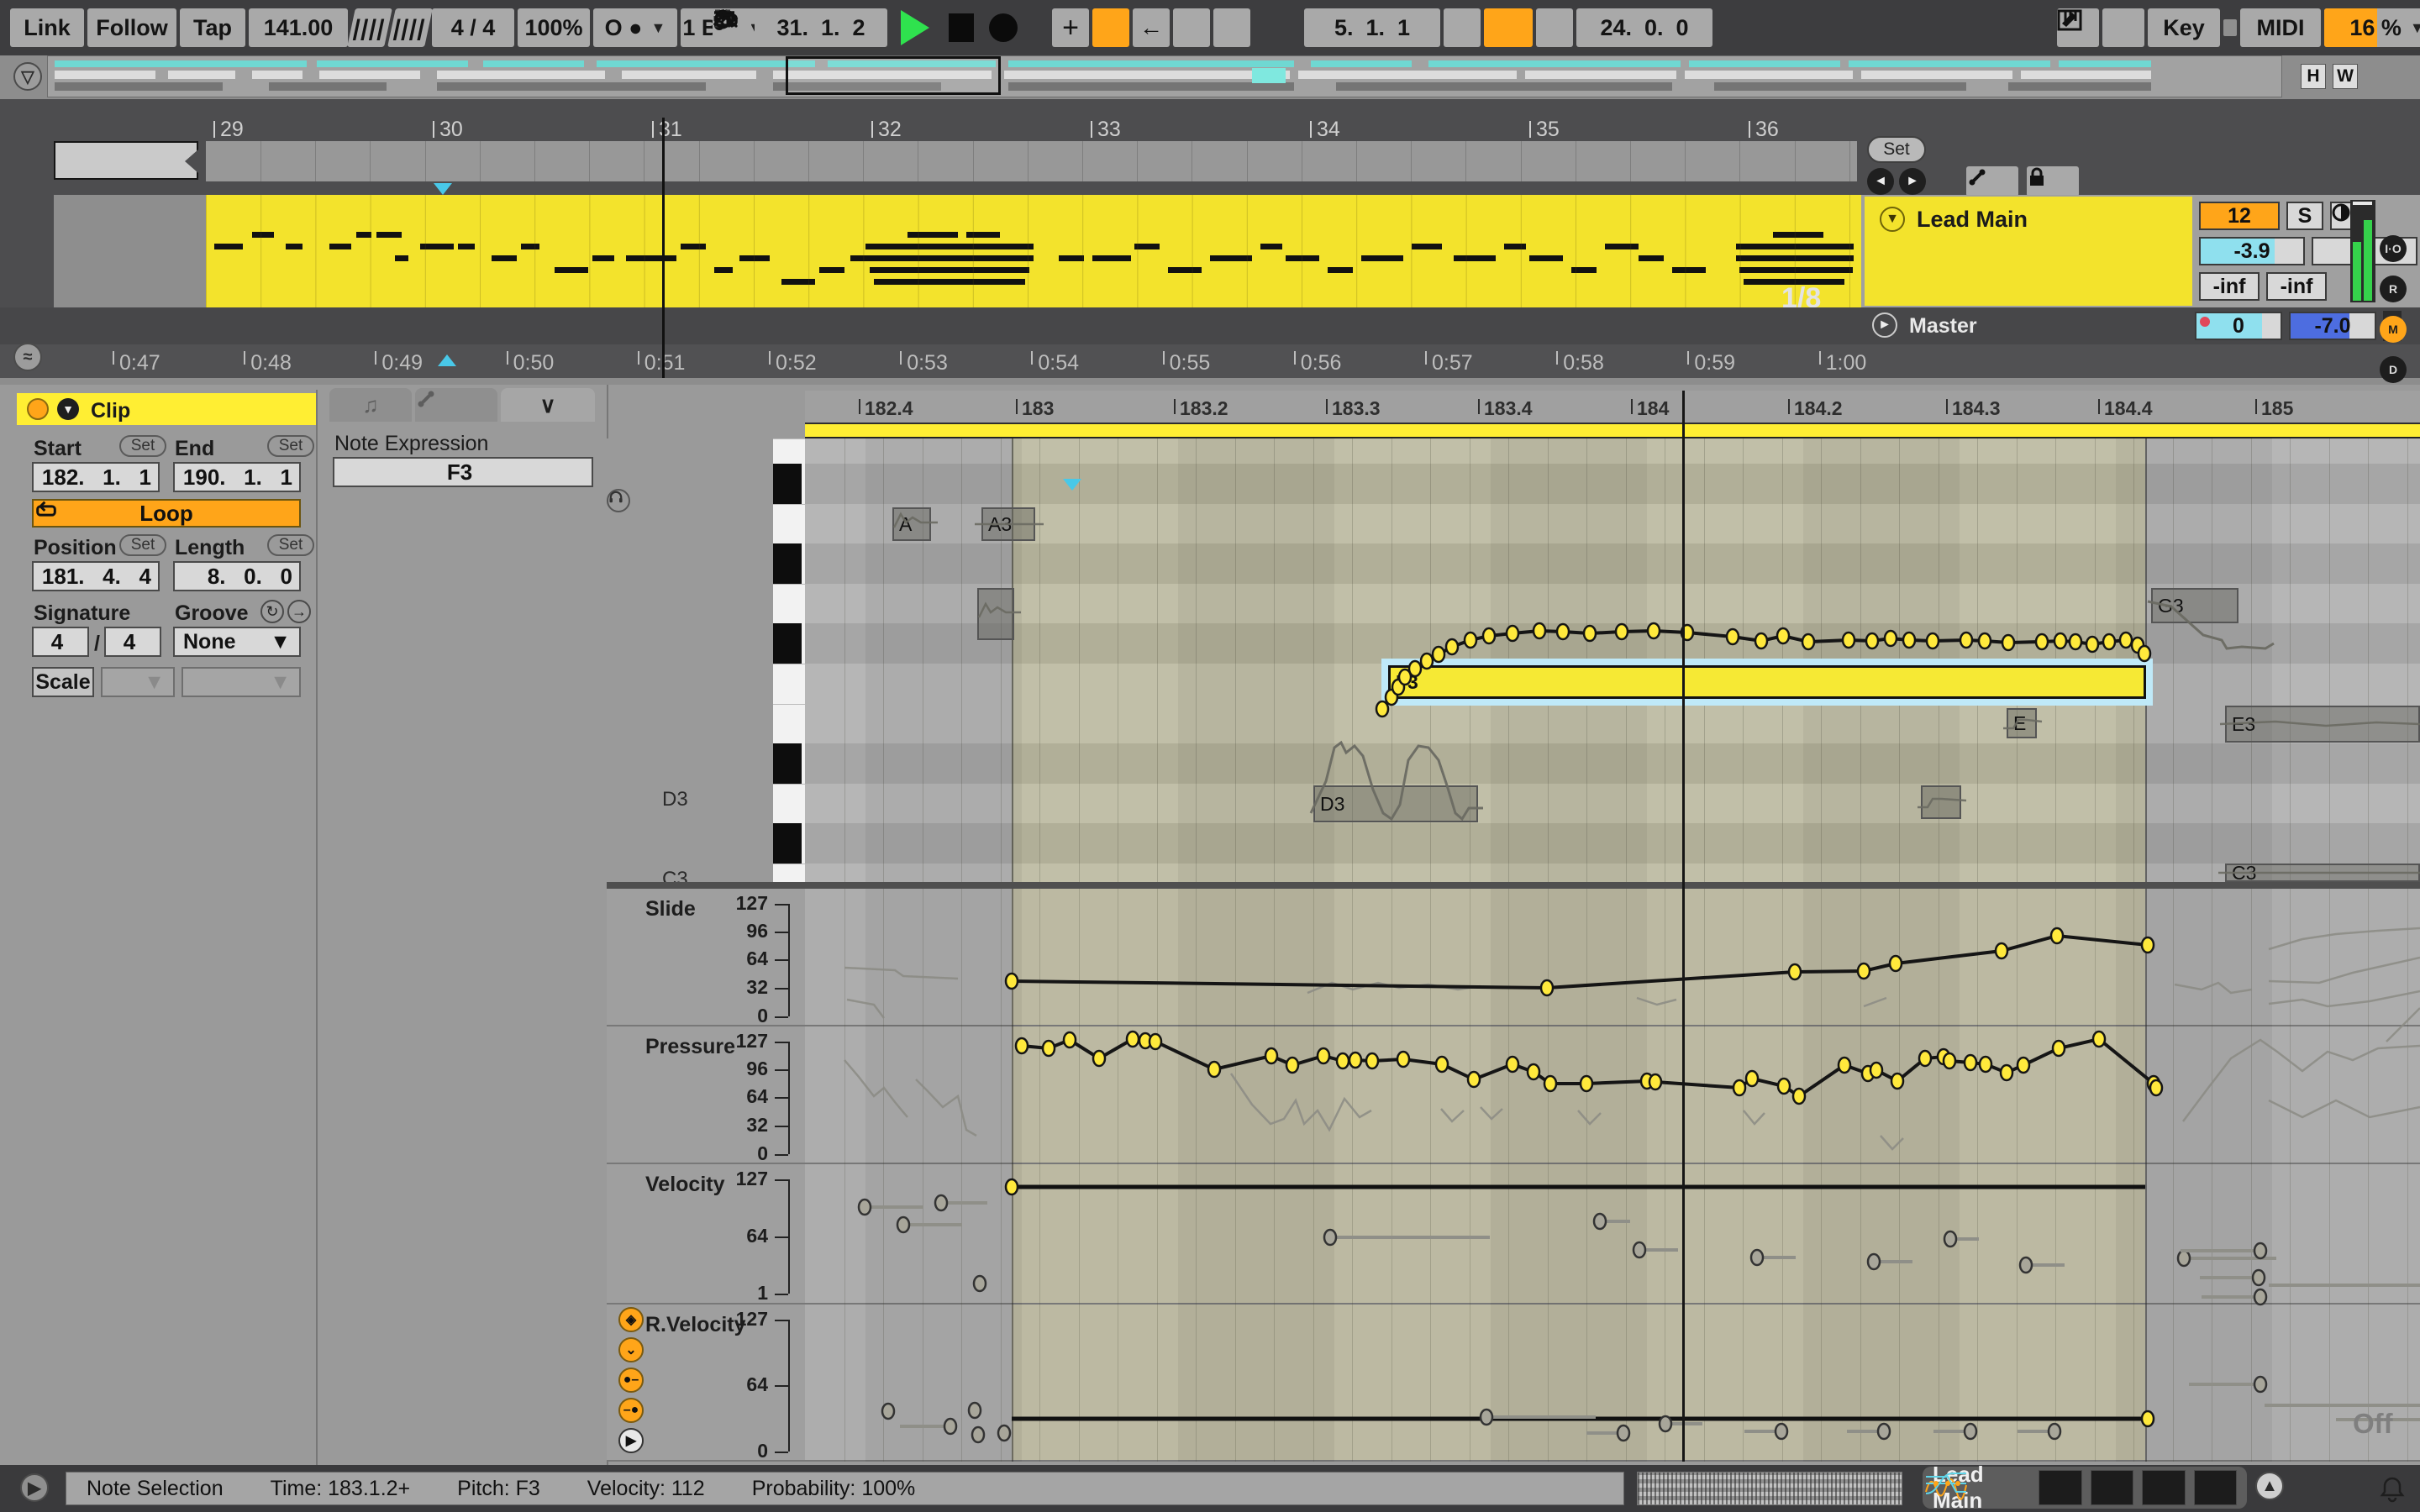 The image size is (2420, 1512). I want to click on expression-tool-button-3: ●–, so click(631, 1380).